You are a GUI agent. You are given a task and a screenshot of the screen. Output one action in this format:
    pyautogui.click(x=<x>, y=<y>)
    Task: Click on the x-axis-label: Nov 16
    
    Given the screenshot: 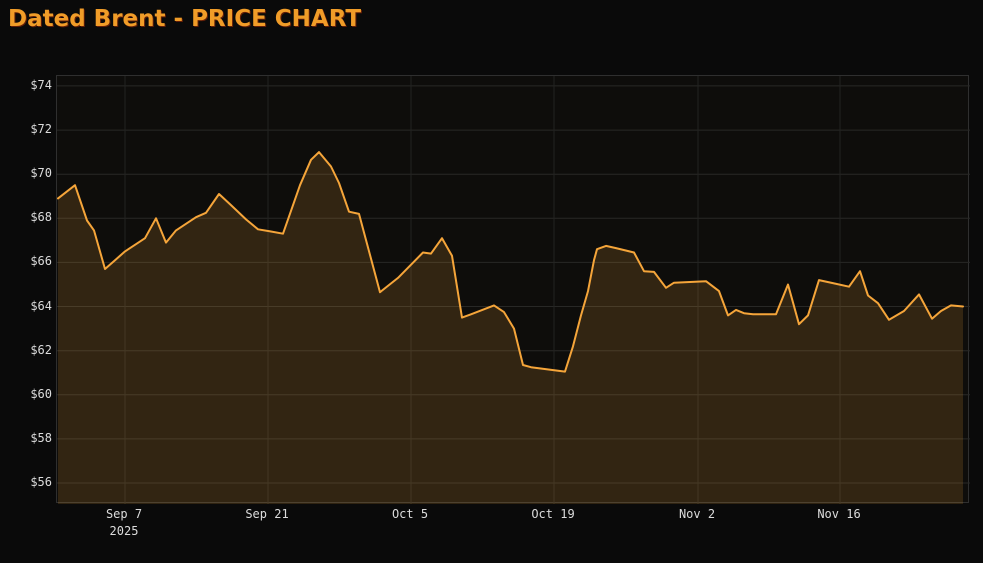 What is the action you would take?
    pyautogui.click(x=839, y=514)
    